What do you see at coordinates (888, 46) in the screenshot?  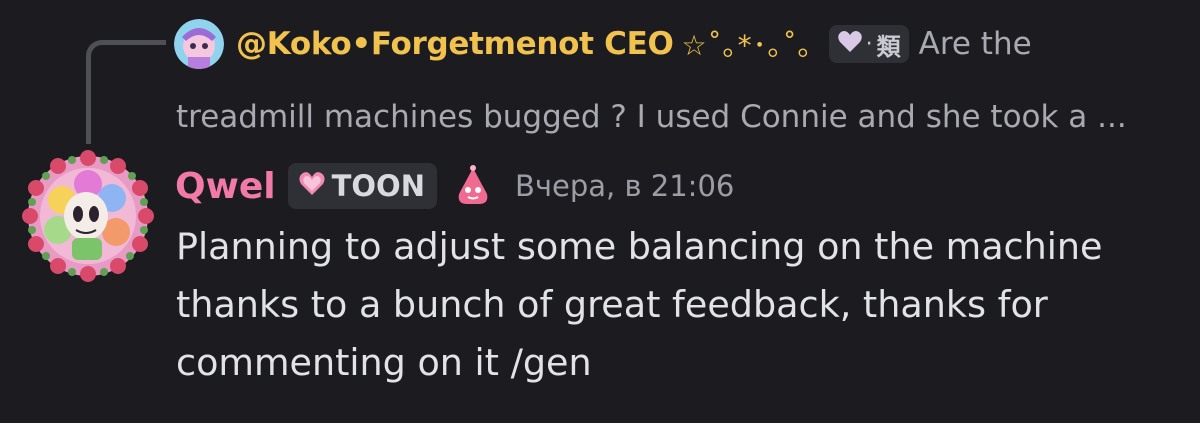 I see `reply-author-tag-text: 類` at bounding box center [888, 46].